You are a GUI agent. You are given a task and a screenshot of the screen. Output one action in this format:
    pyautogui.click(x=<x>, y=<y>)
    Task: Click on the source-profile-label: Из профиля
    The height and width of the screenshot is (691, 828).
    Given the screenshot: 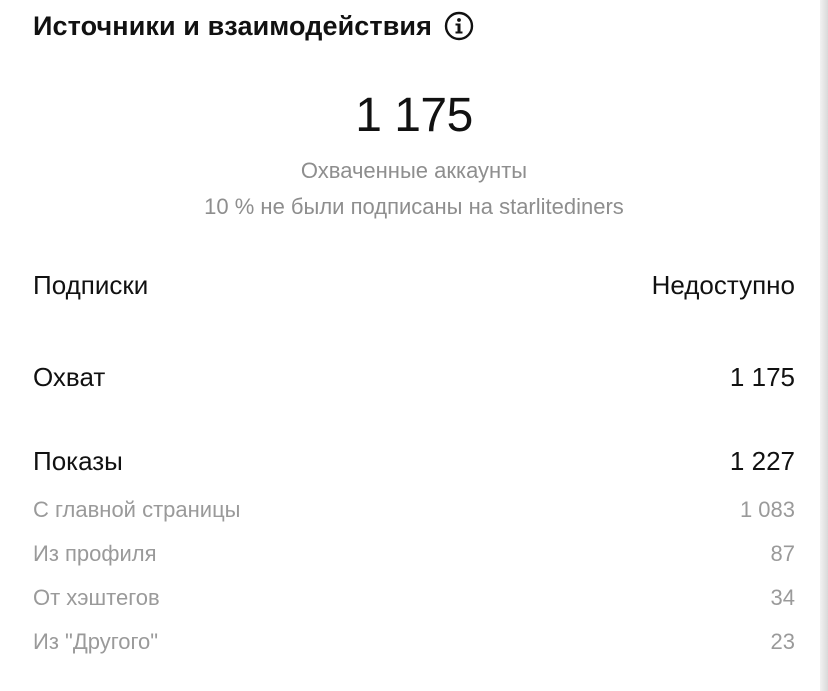 What is the action you would take?
    pyautogui.click(x=95, y=553)
    